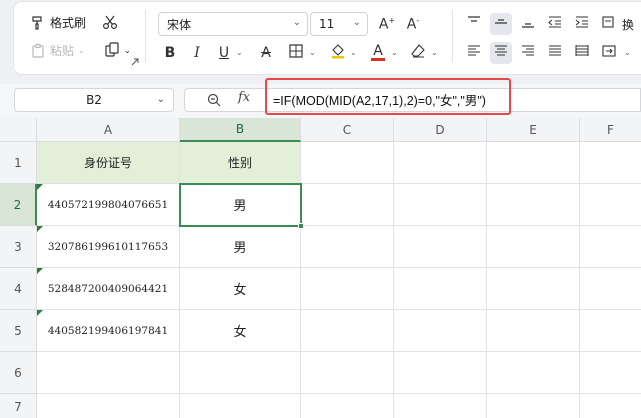 The image size is (641, 418). What do you see at coordinates (533, 247) in the screenshot?
I see `cell-e3` at bounding box center [533, 247].